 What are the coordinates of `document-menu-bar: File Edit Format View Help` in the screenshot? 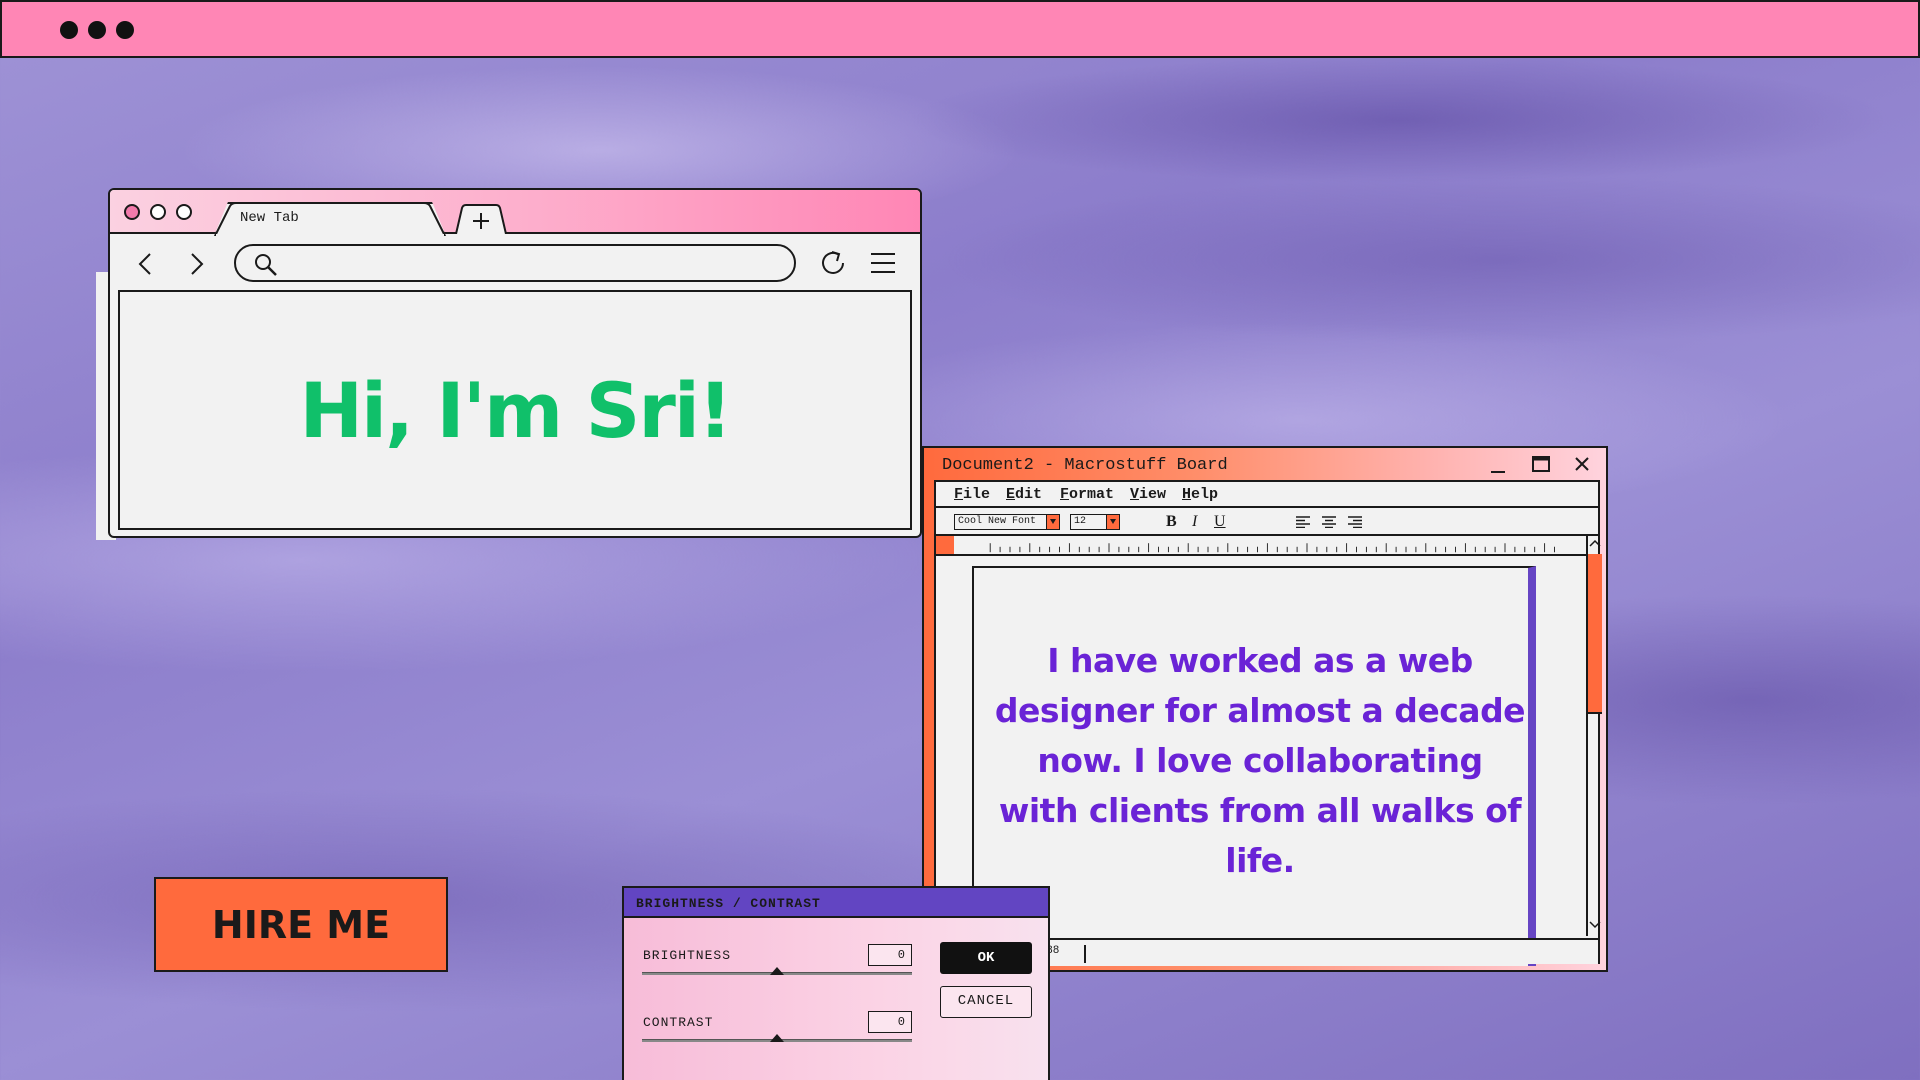 It's located at (1267, 495).